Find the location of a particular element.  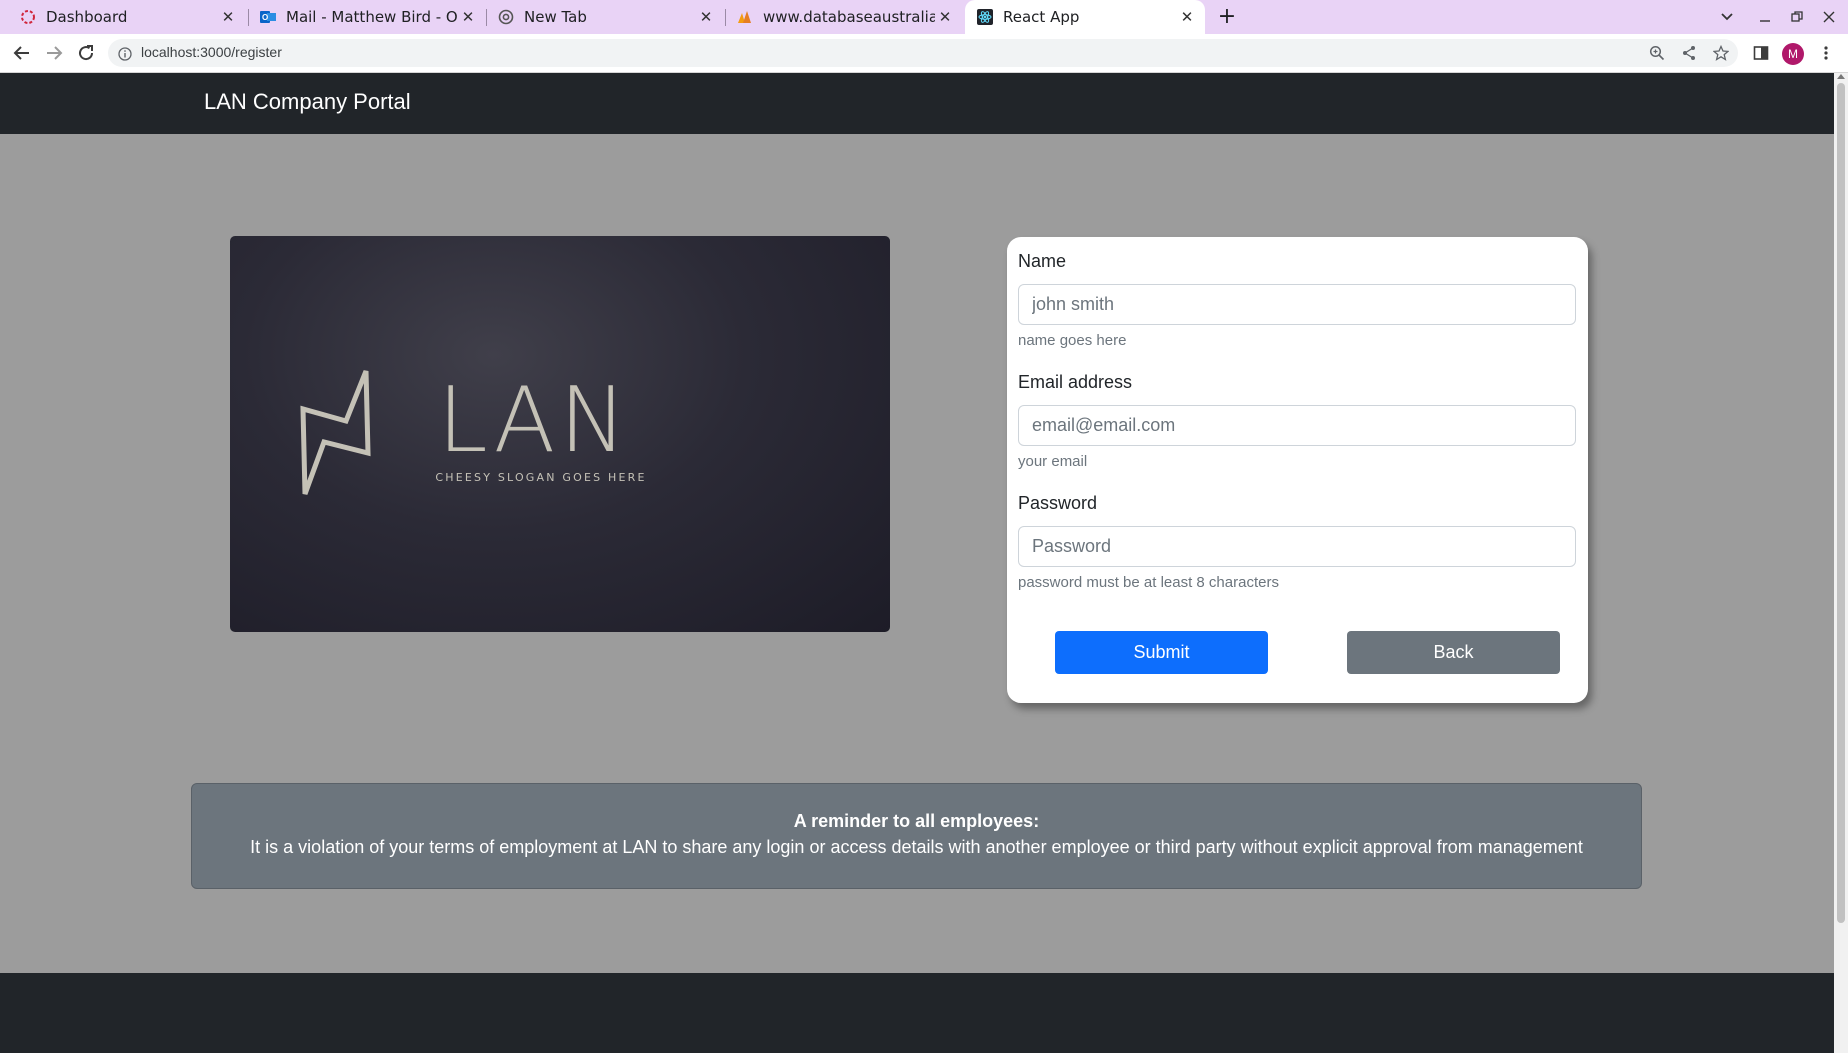

email-help-text: your email is located at coordinates (1053, 461).